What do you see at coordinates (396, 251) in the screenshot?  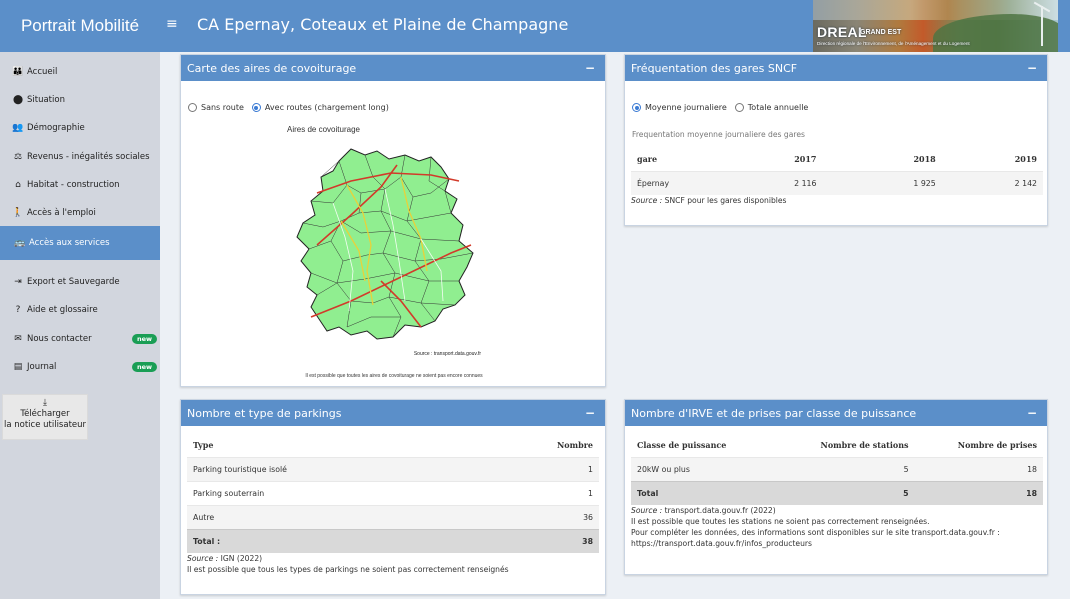 I see `covoiturage-map: Source : transport.data.gouv.fr` at bounding box center [396, 251].